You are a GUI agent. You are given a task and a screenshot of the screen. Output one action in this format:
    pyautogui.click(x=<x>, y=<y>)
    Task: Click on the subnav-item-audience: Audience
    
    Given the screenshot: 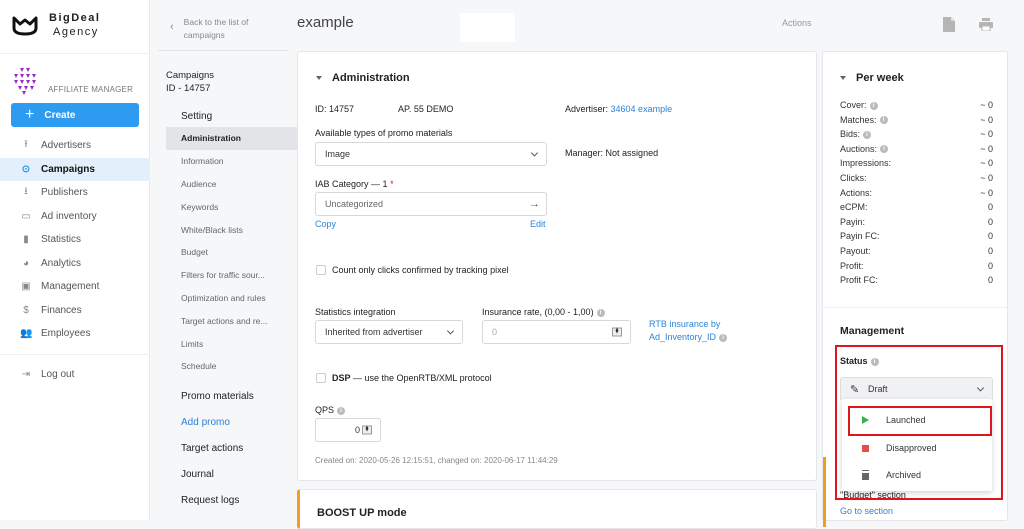 What is the action you would take?
    pyautogui.click(x=231, y=184)
    